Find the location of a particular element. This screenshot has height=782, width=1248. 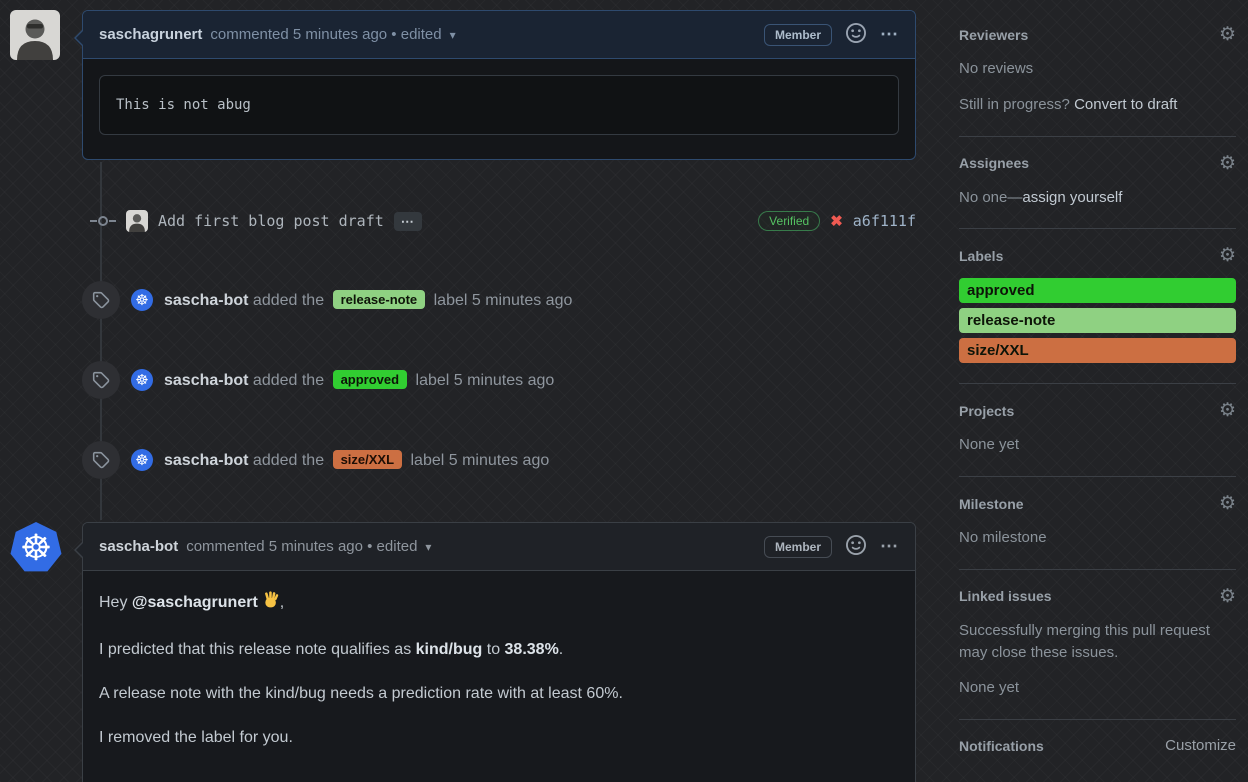

assign-yourself-link: assign yourself is located at coordinates (1072, 197).